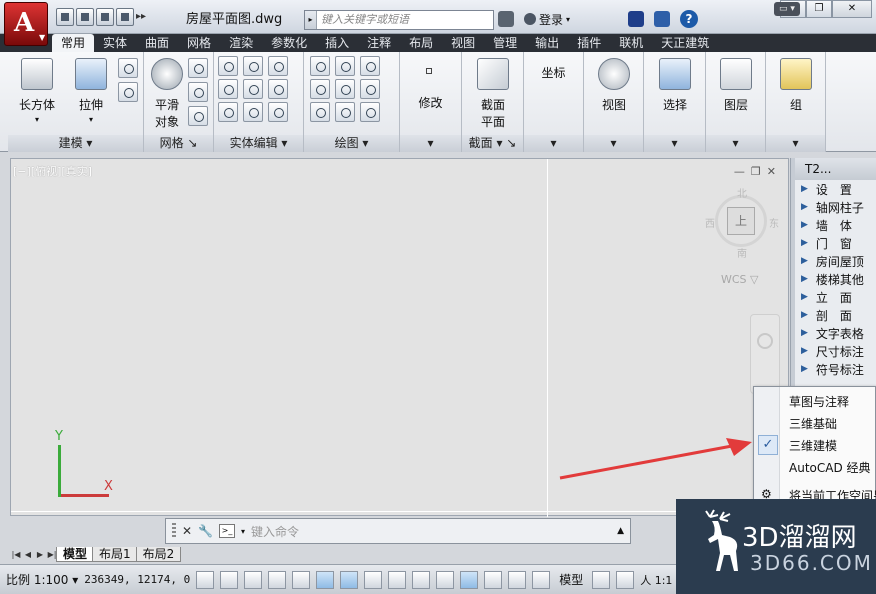 This screenshot has width=876, height=594. Describe the element at coordinates (278, 66) in the screenshot. I see `taper-faces-icon` at that location.